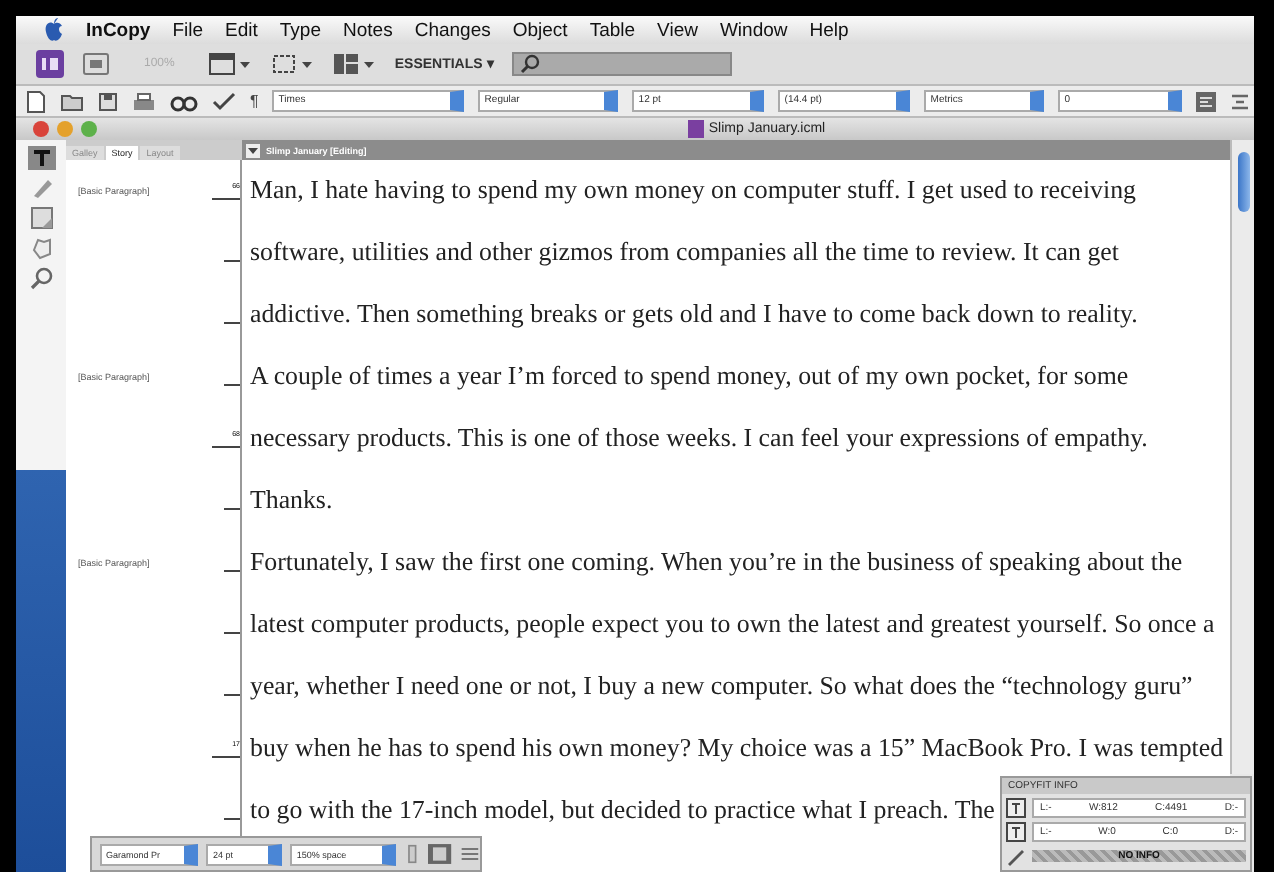  I want to click on menu-item: View, so click(677, 30).